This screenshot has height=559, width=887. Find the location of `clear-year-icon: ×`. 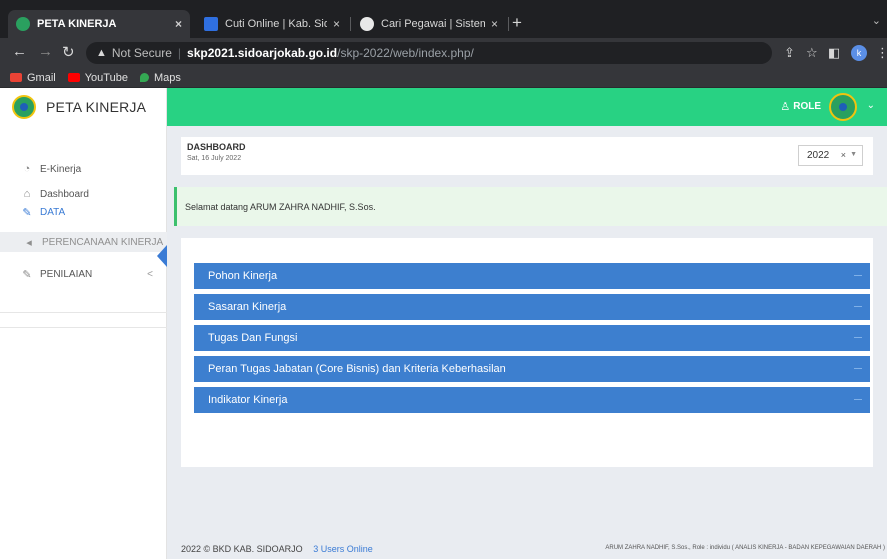

clear-year-icon: × is located at coordinates (843, 155).